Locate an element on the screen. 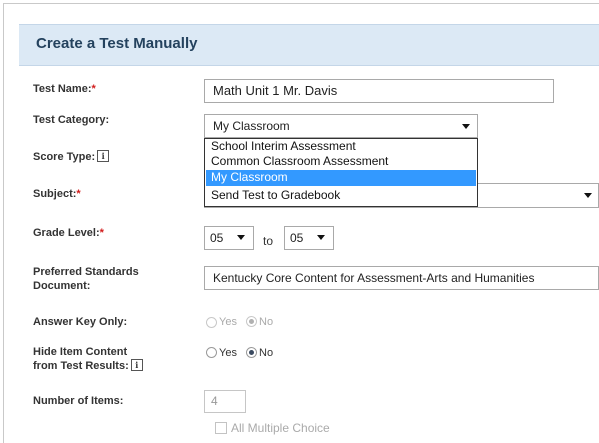 The width and height of the screenshot is (599, 443). number-of-items-label: Number of Items: is located at coordinates (78, 401).